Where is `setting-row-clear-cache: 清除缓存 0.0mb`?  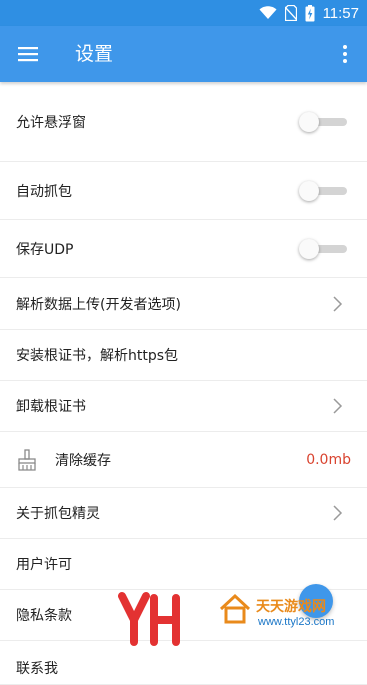 setting-row-clear-cache: 清除缓存 0.0mb is located at coordinates (183, 460).